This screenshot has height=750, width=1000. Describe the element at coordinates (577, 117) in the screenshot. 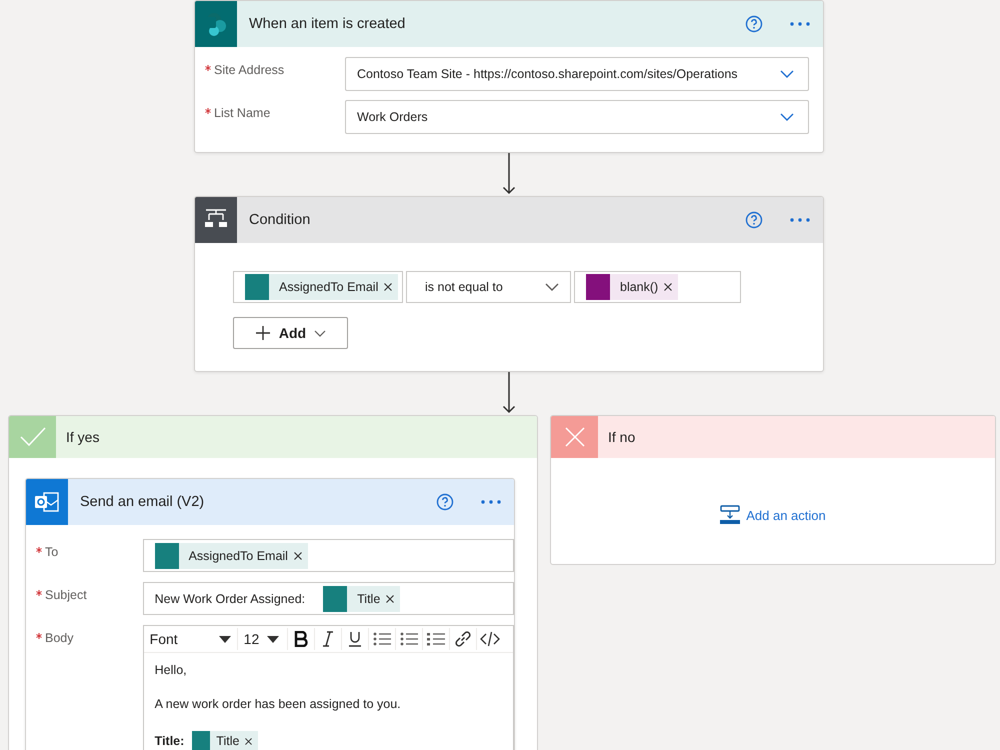

I see `dropdown-field: Work Orders` at that location.